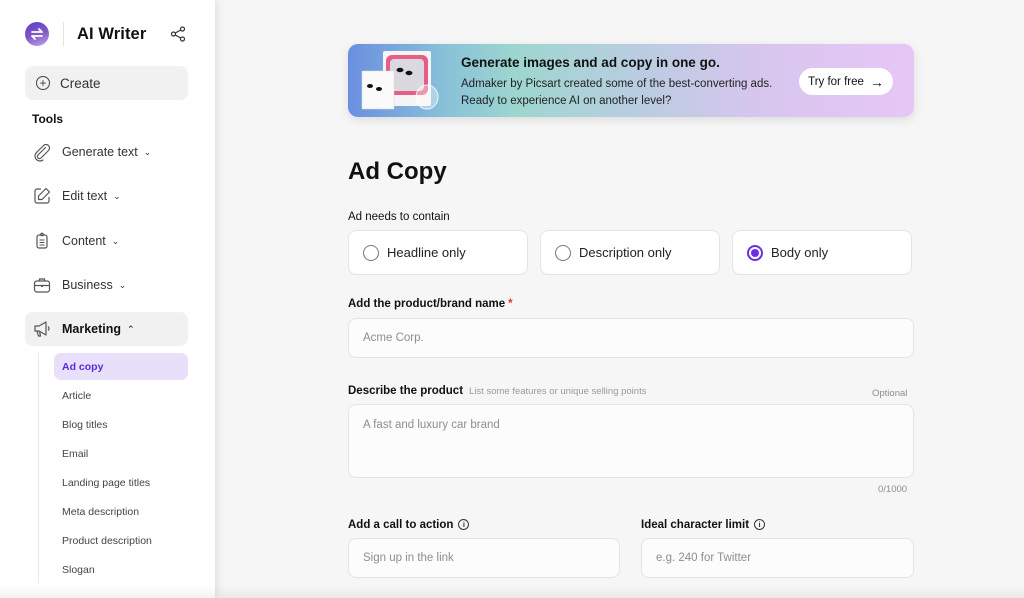  Describe the element at coordinates (393, 338) in the screenshot. I see `brand-name-placeholder: Acme Corp.` at that location.